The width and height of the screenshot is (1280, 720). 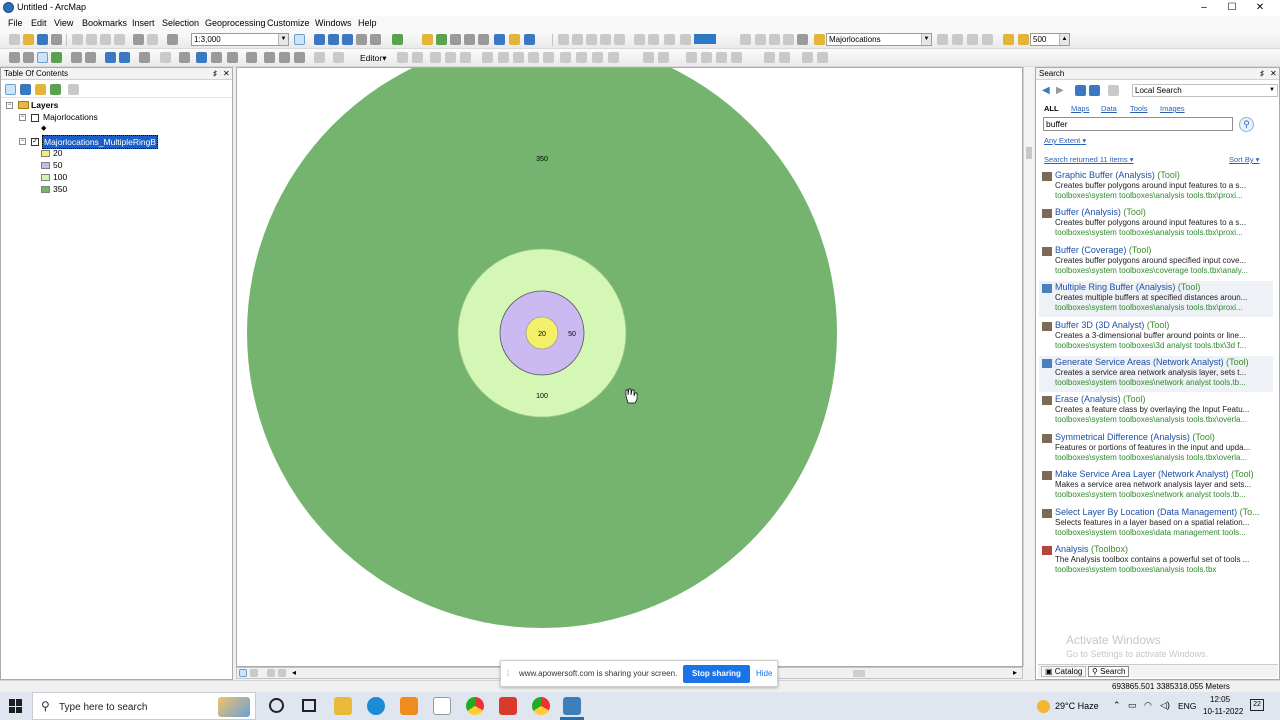 I want to click on fixed-zoom-out-icon, so click(x=90, y=57).